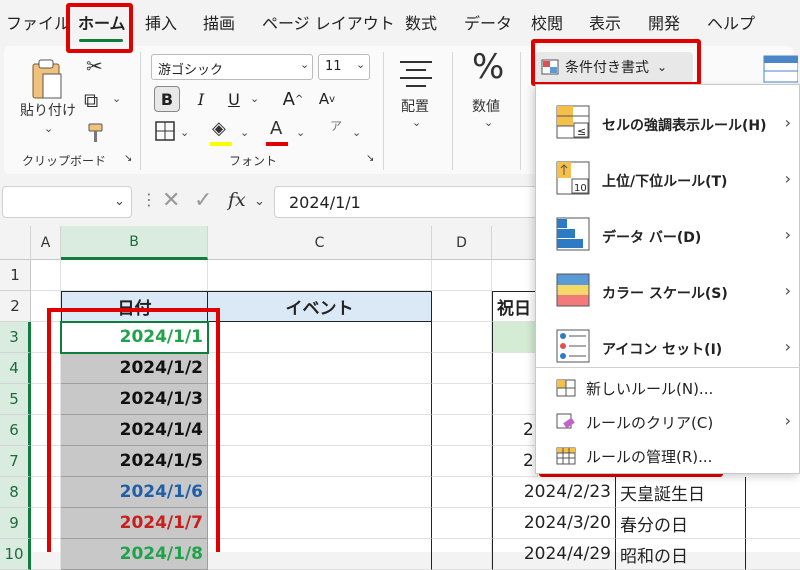 The height and width of the screenshot is (570, 800). I want to click on holiday-cell-e5, so click(515, 399).